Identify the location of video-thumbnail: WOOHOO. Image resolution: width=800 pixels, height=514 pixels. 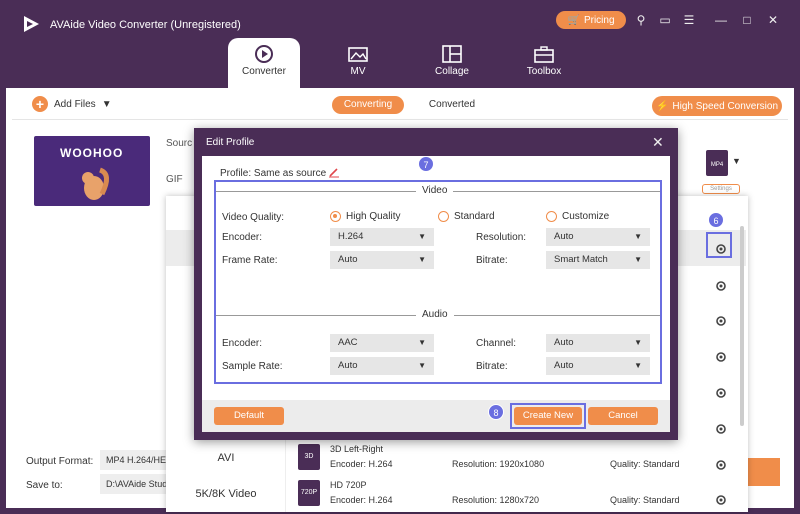
(92, 171).